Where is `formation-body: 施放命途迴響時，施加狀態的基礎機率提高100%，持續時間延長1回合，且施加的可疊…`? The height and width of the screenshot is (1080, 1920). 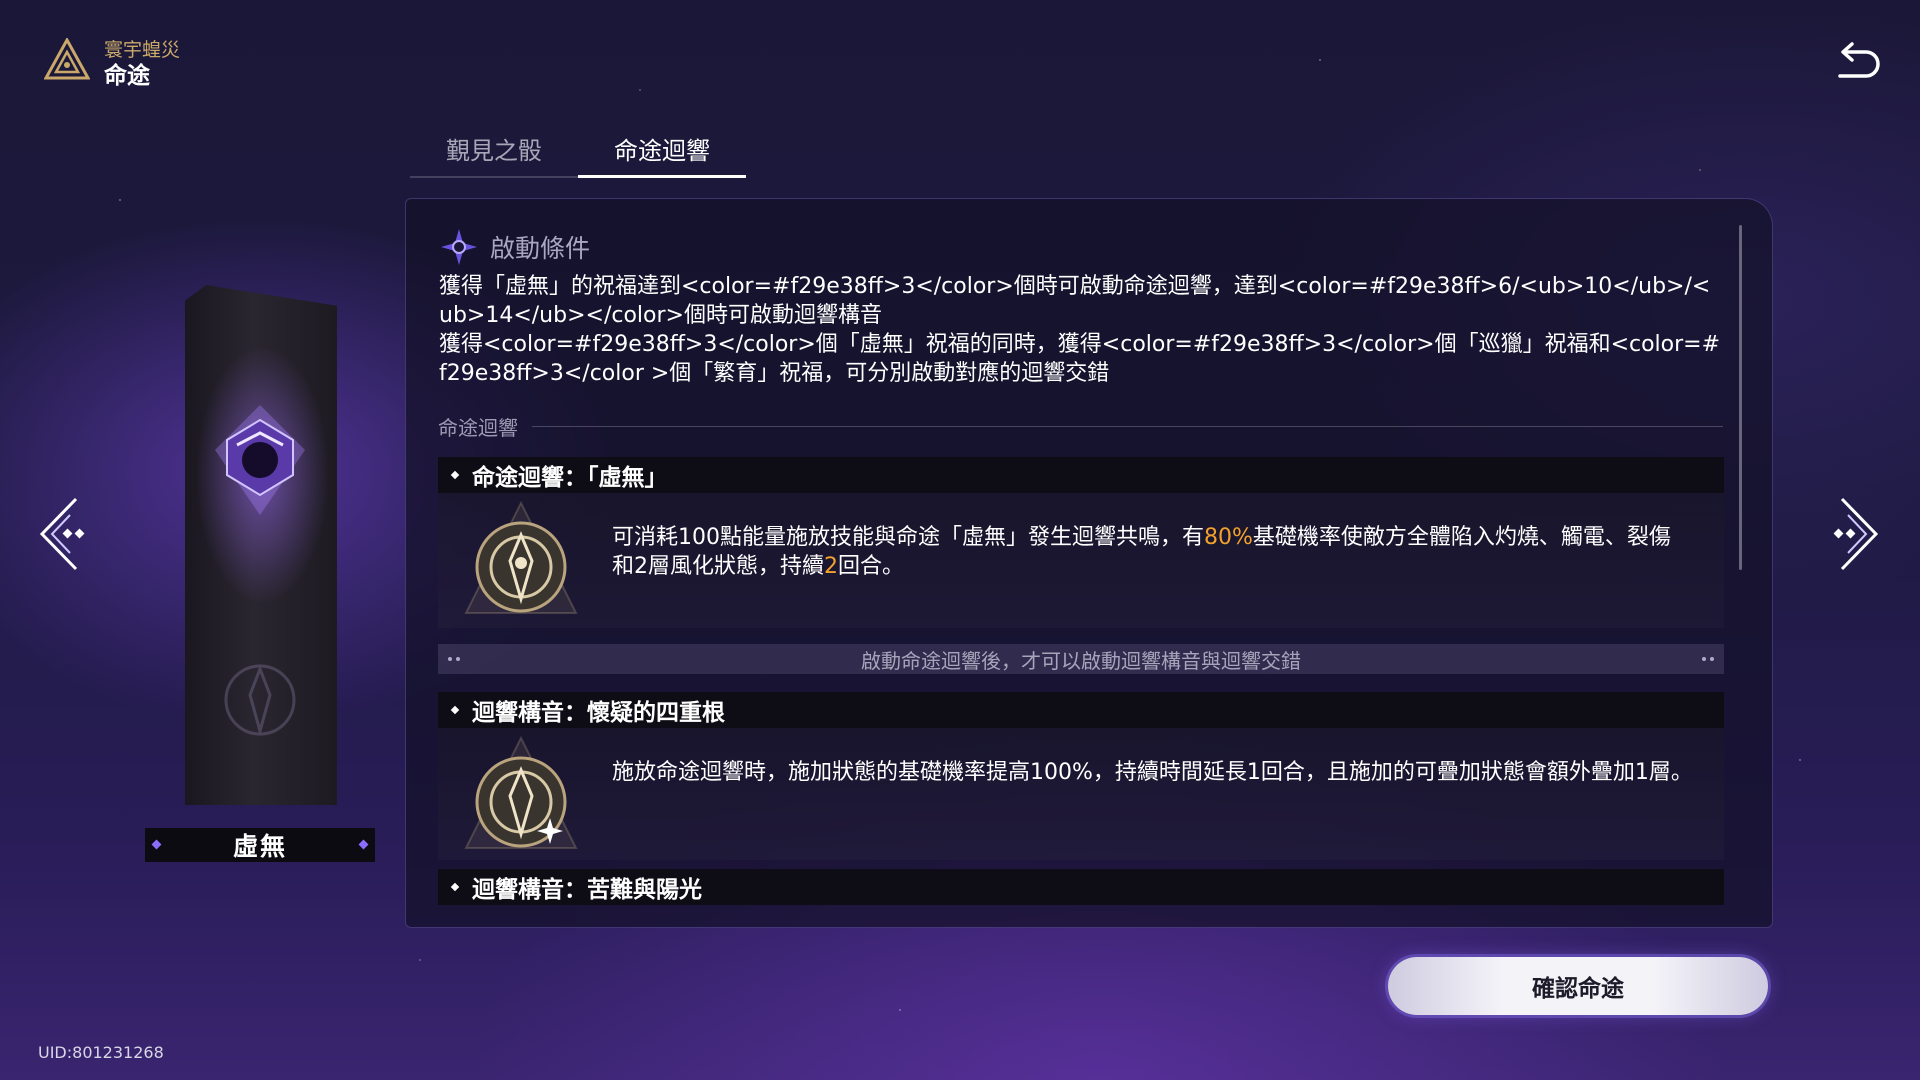
formation-body: 施放命途迴響時，施加狀態的基礎機率提高100%，持續時間延長1回合，且施加的可疊… is located at coordinates (1081, 794).